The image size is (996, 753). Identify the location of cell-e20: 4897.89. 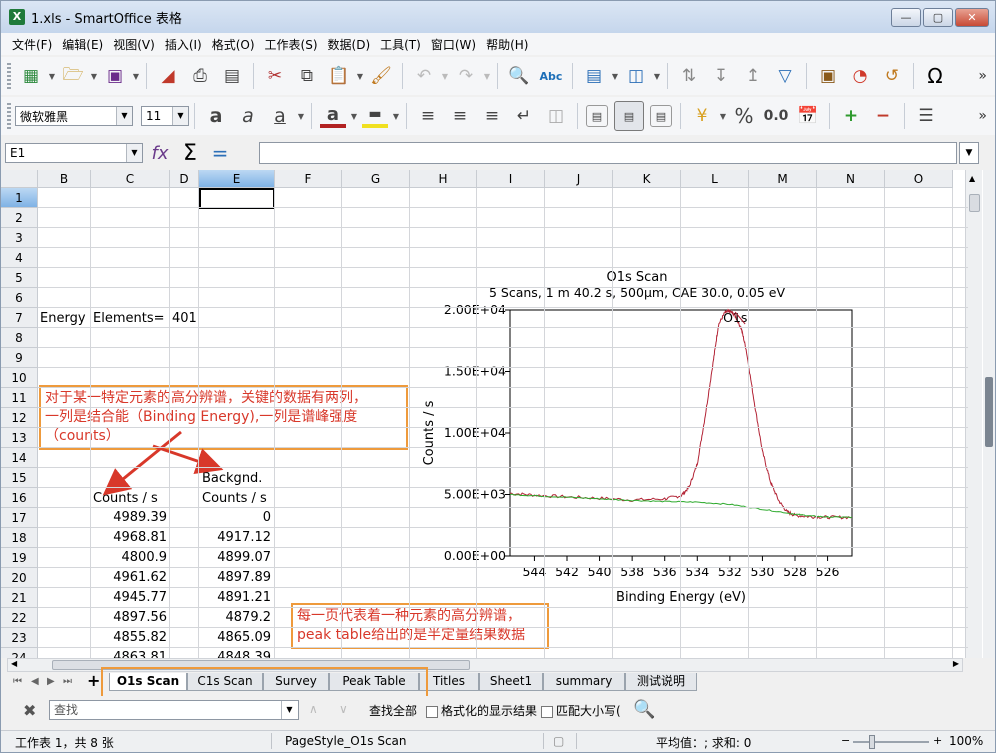
(235, 578).